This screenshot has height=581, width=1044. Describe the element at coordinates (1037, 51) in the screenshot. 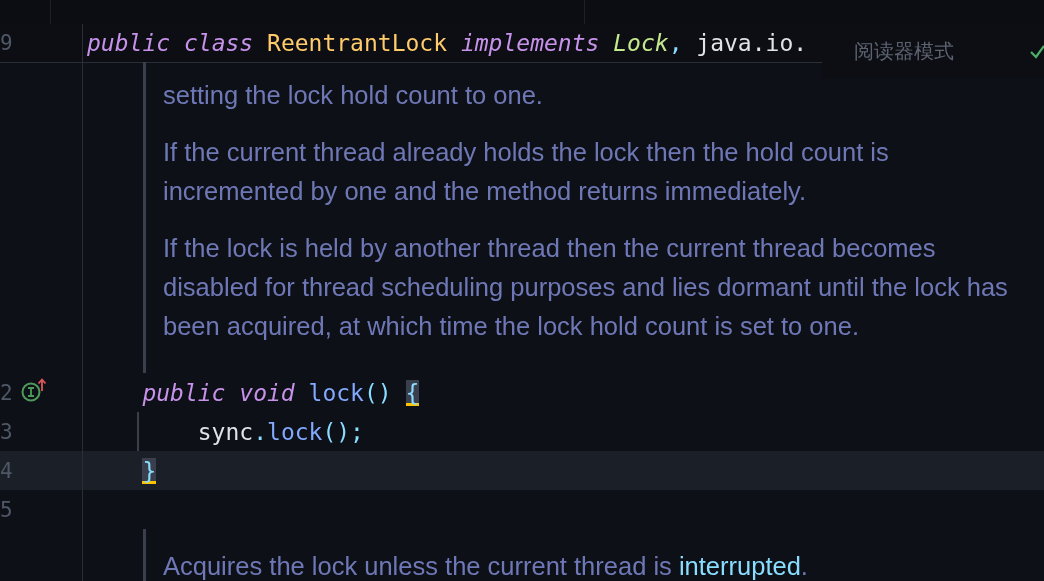

I see `check-icon` at that location.